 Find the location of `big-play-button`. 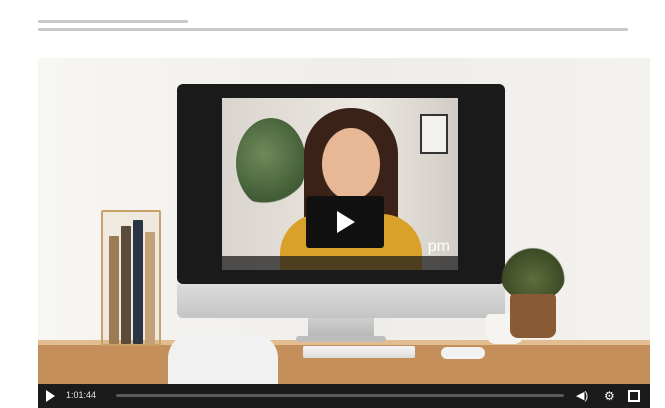

big-play-button is located at coordinates (345, 222).